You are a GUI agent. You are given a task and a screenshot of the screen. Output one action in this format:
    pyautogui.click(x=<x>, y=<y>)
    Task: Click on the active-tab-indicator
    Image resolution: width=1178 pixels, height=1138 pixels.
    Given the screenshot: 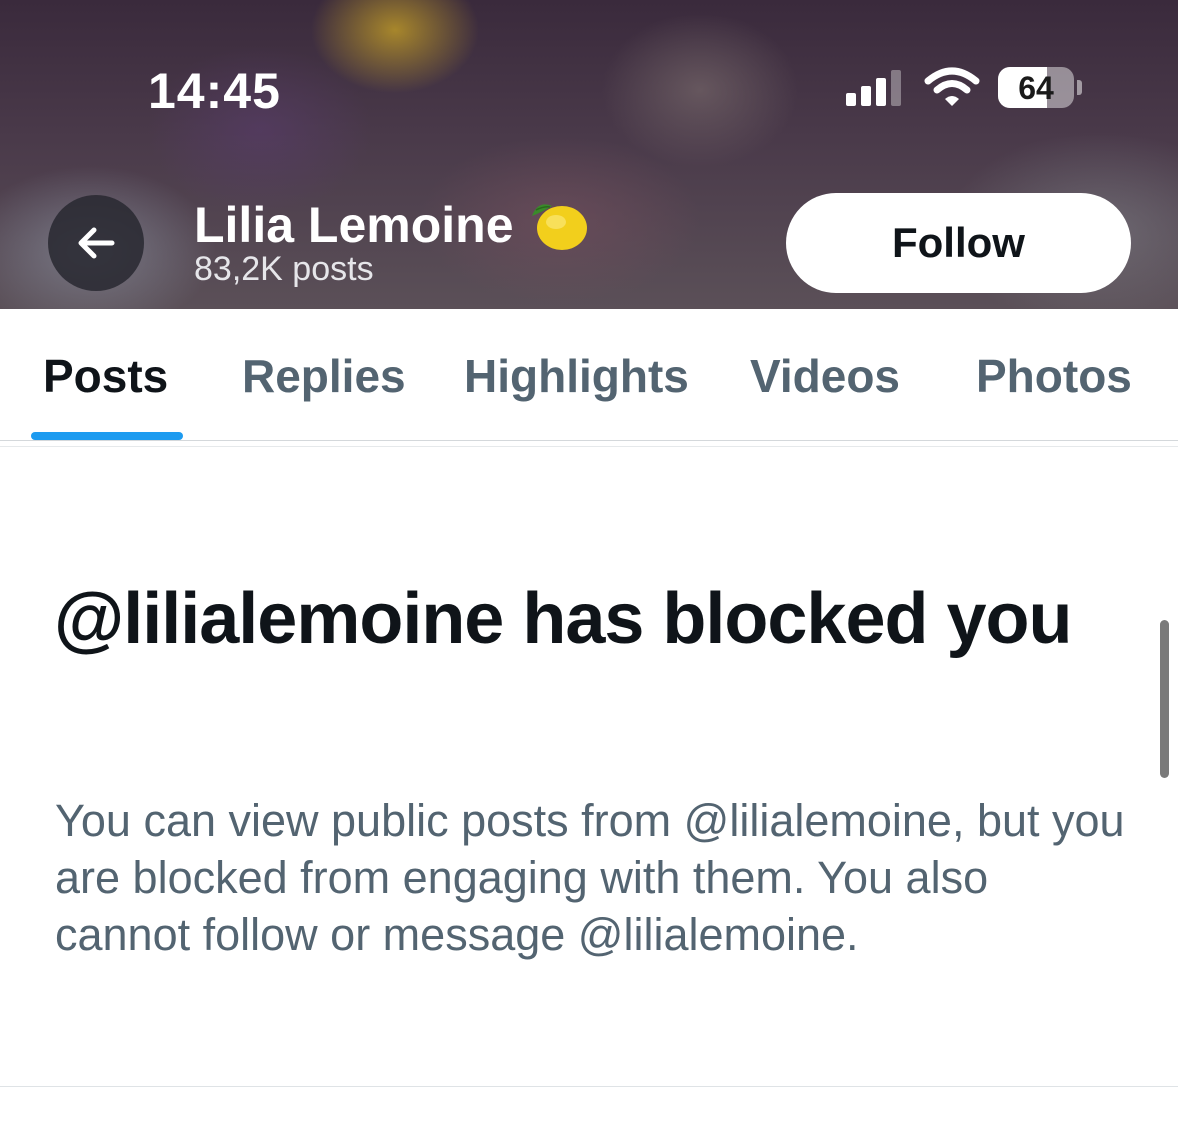 What is the action you would take?
    pyautogui.click(x=107, y=436)
    